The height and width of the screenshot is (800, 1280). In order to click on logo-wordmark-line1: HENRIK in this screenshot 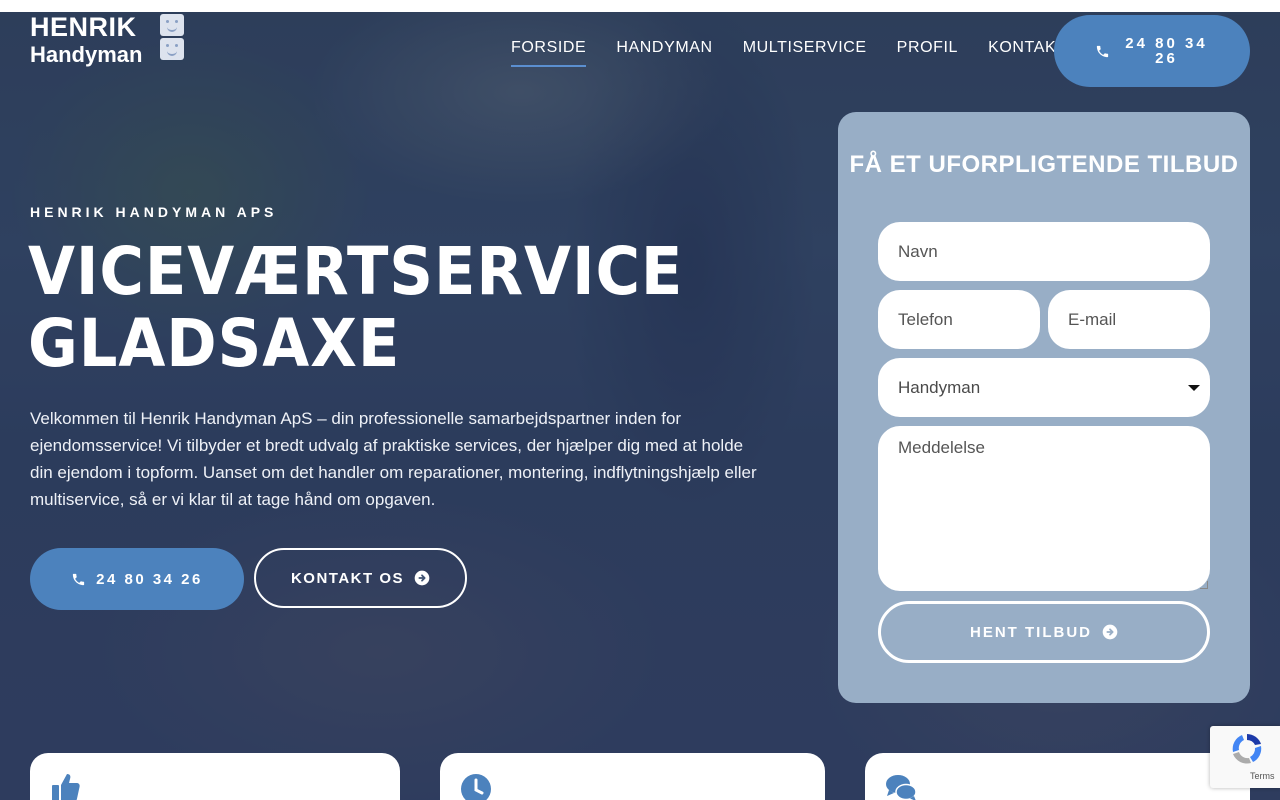, I will do `click(83, 27)`.